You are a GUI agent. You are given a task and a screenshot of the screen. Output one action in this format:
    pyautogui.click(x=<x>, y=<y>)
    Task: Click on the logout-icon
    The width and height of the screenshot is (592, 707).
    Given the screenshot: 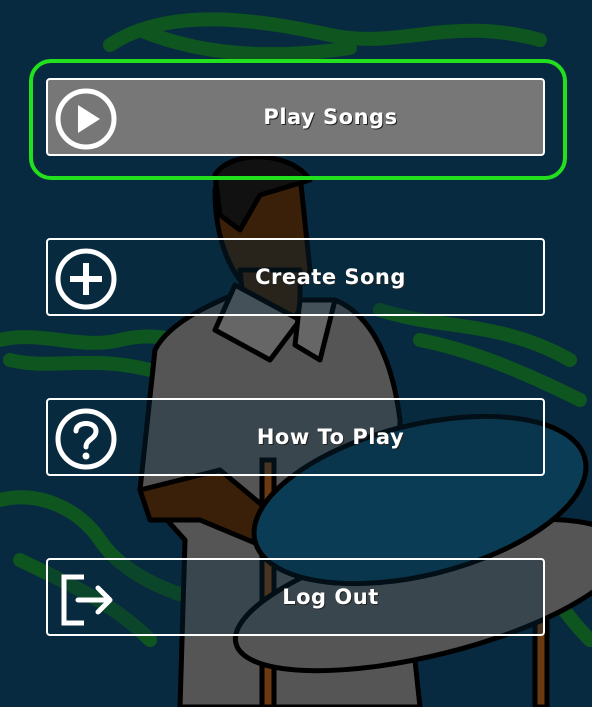 What is the action you would take?
    pyautogui.click(x=87, y=600)
    